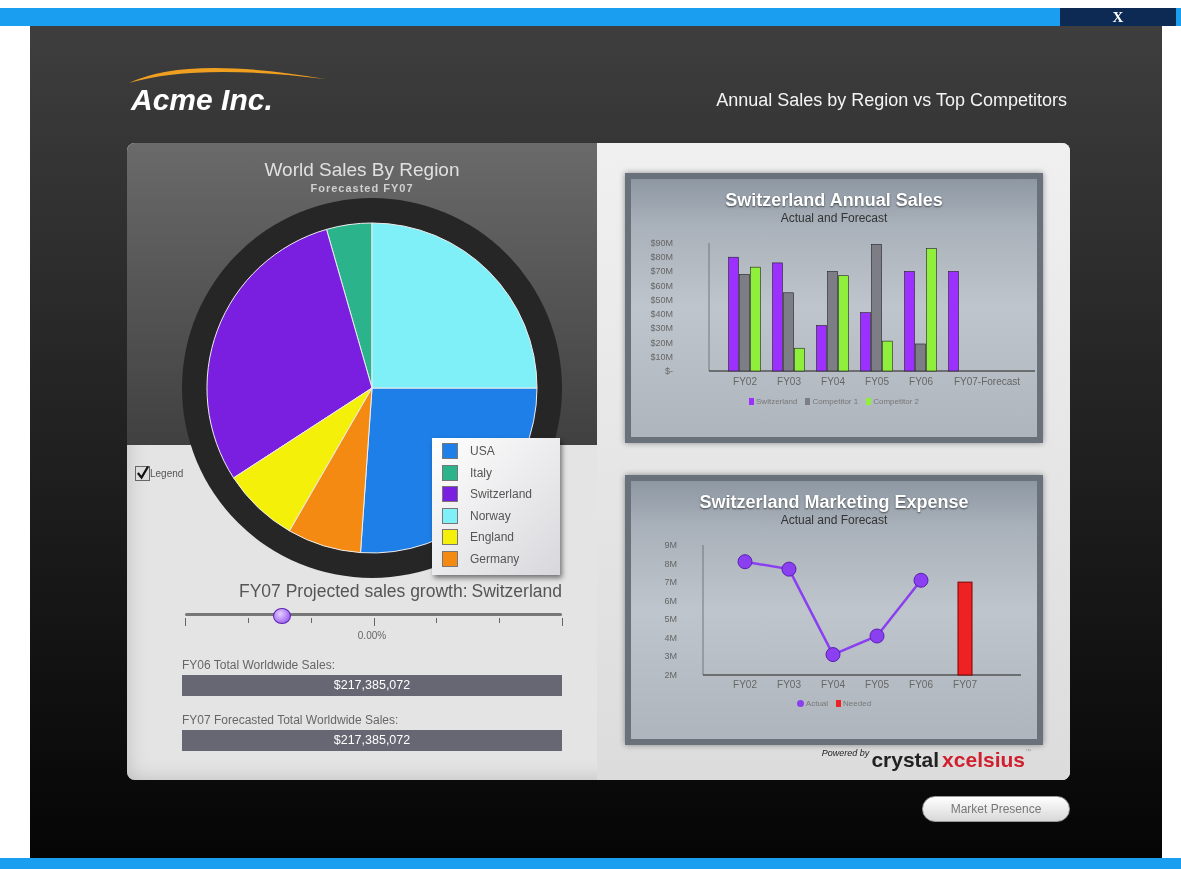 The image size is (1181, 869). What do you see at coordinates (670, 545) in the screenshot?
I see `y-tick-label: 9M` at bounding box center [670, 545].